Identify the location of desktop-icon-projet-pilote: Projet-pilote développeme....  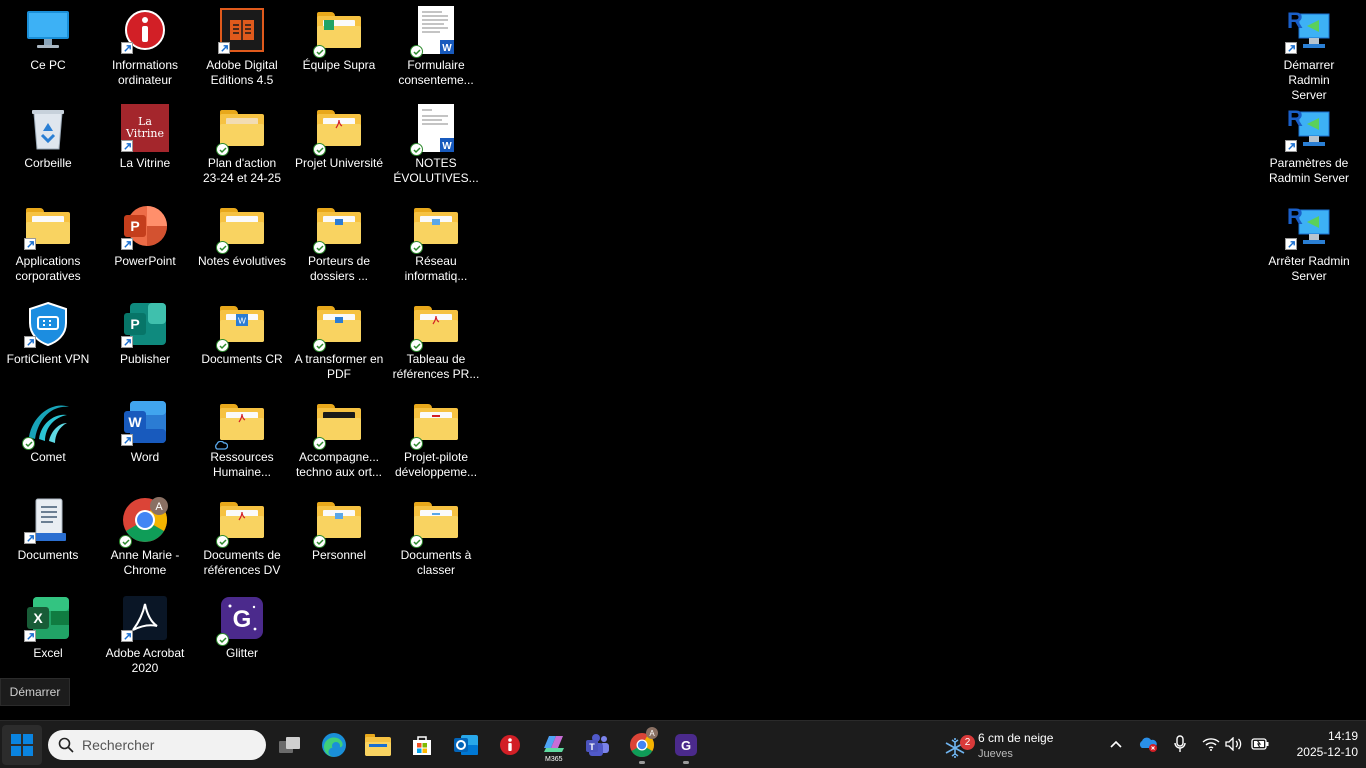
(436, 439).